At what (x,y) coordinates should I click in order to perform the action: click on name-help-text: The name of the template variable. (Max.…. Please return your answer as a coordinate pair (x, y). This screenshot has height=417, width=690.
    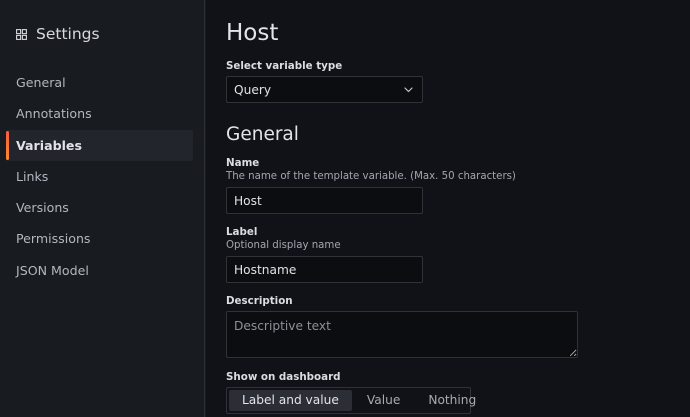
    Looking at the image, I should click on (371, 176).